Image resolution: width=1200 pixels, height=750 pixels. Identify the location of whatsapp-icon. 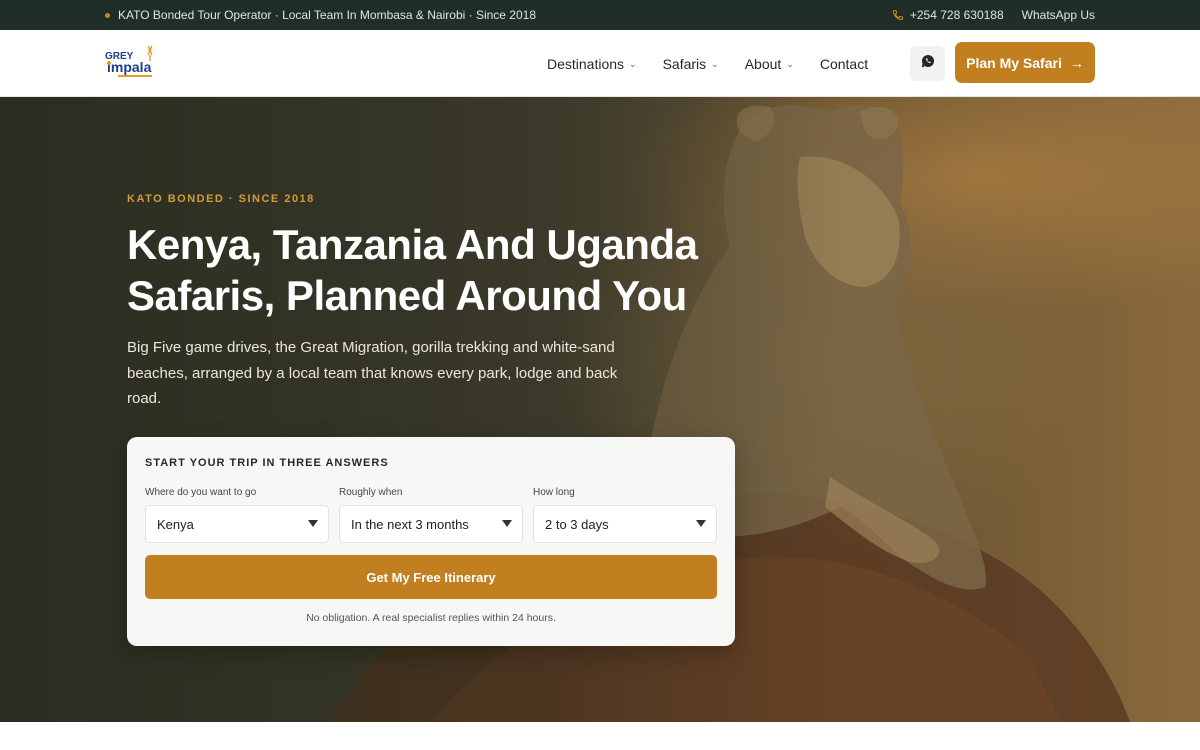
(928, 63).